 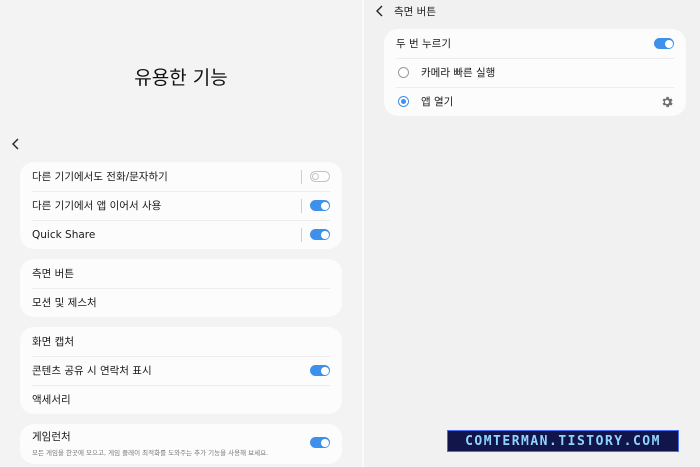 I want to click on option-label: 카메라 빠른 실행, so click(x=458, y=73).